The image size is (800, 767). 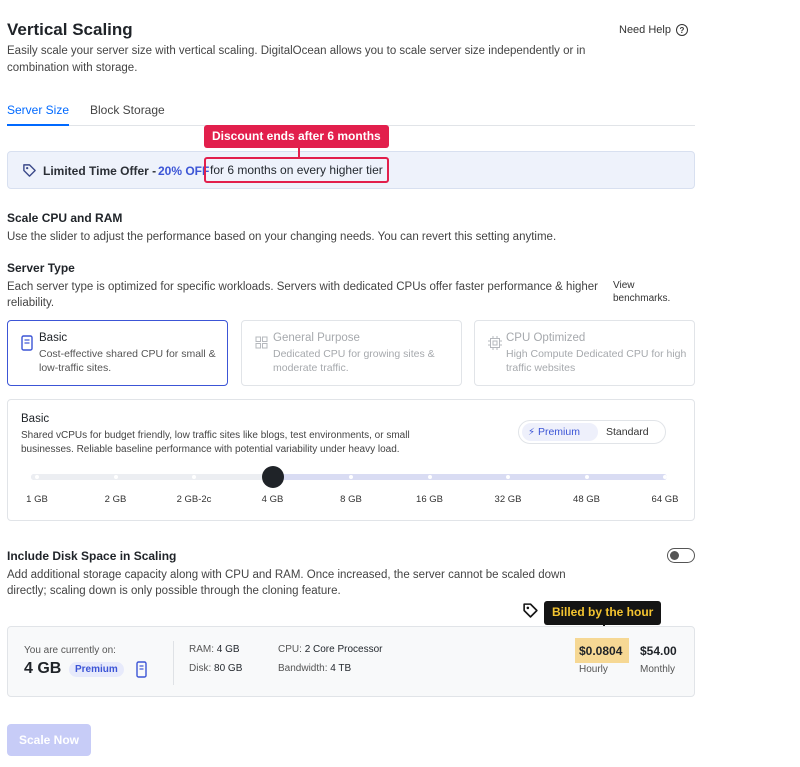 I want to click on cpu-label: CPU:, so click(x=290, y=649).